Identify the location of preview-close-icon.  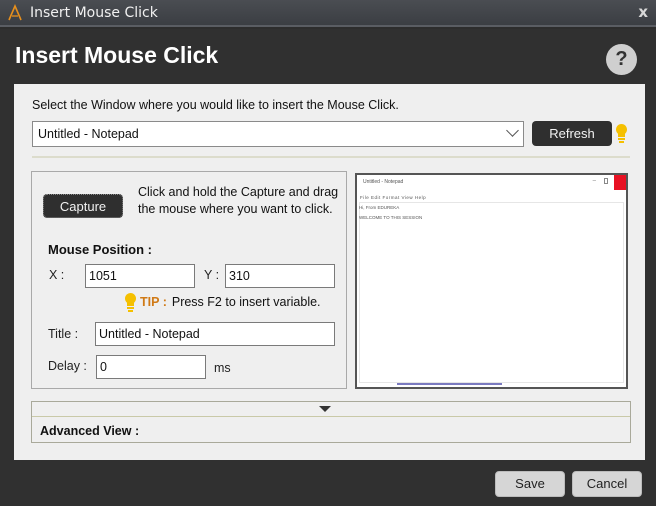
(620, 182).